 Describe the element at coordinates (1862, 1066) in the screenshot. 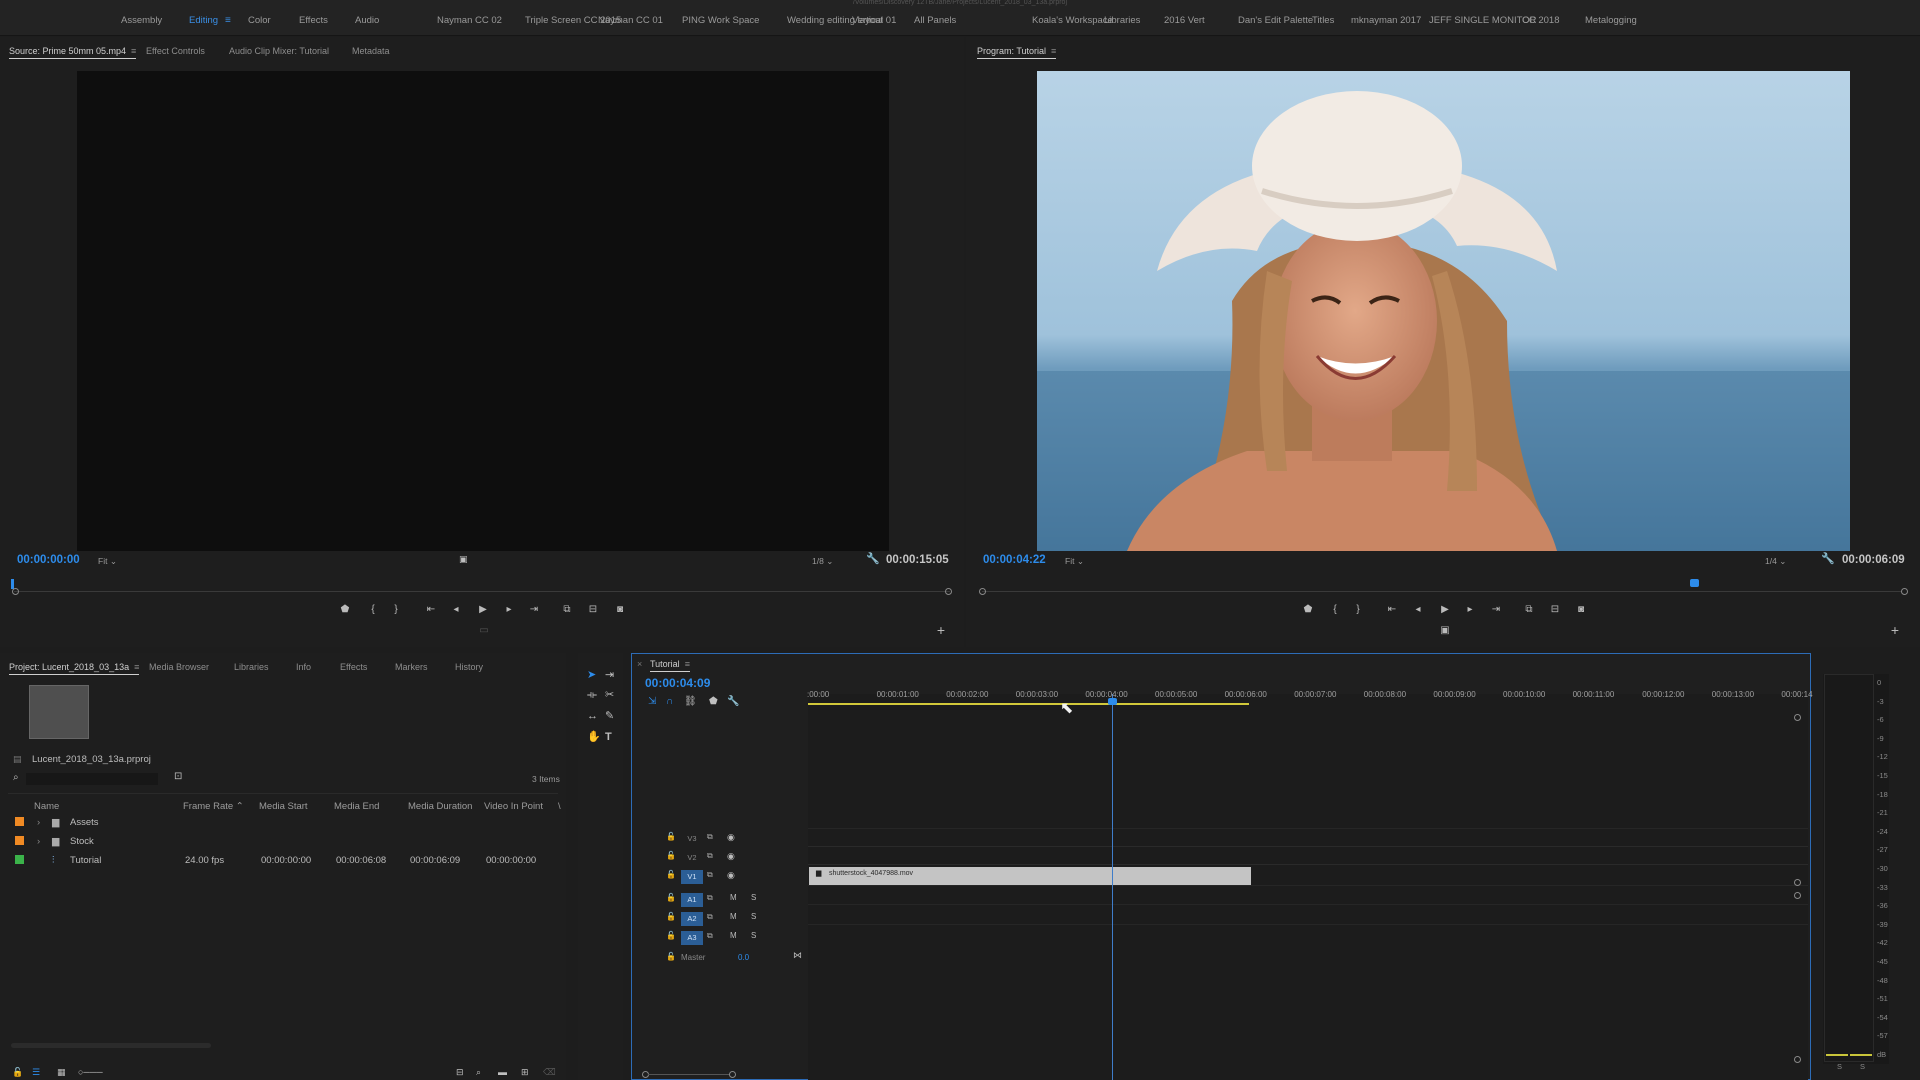

I see `solo-right-button: S` at that location.